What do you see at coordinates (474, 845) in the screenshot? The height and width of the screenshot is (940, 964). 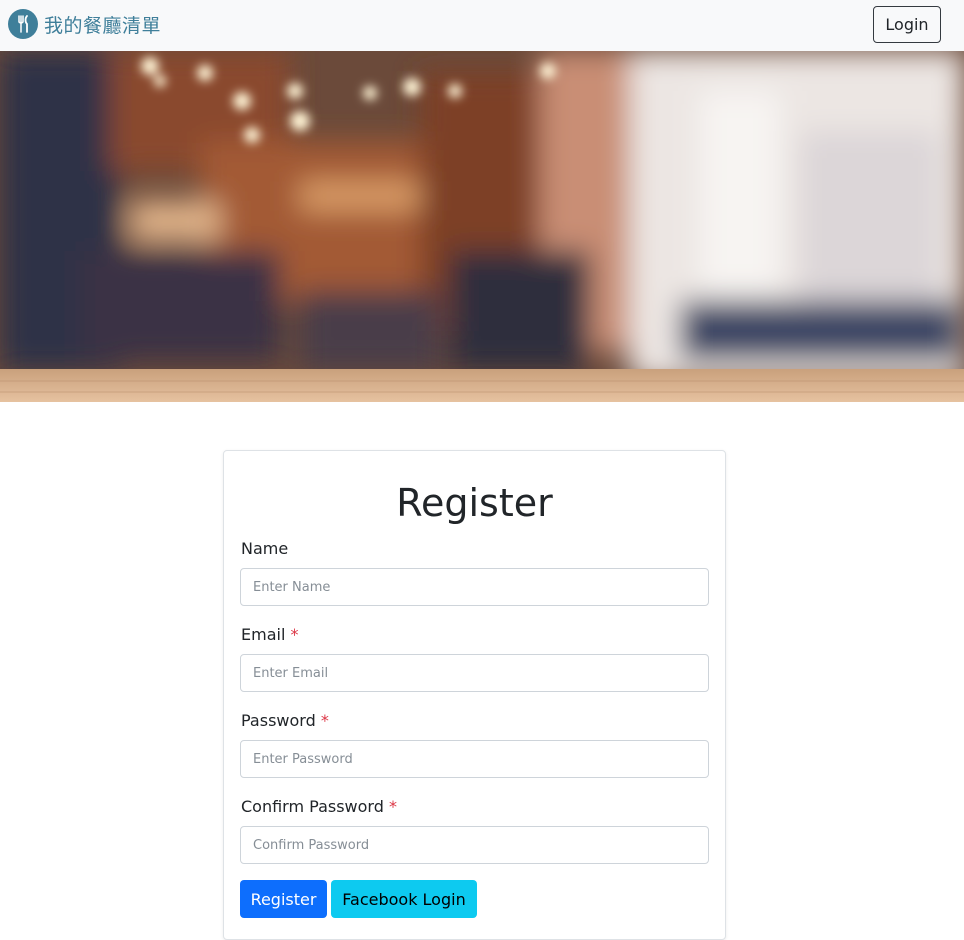 I see `confirm-password-input` at bounding box center [474, 845].